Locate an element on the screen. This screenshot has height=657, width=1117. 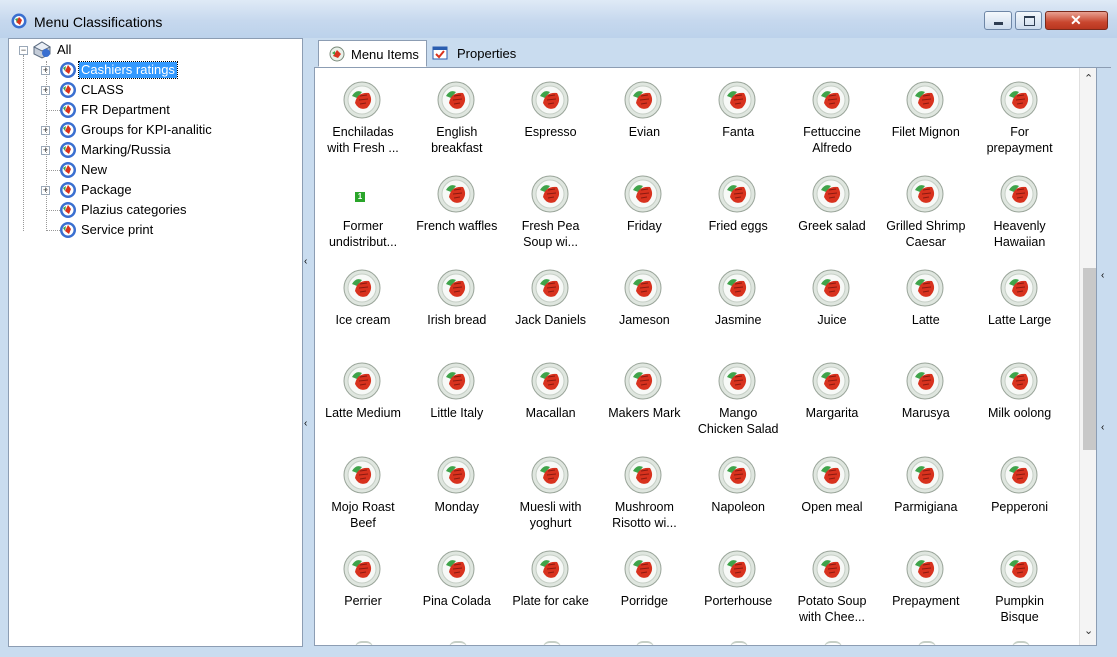
menu-item-tile: Ice cream is located at coordinates (363, 303).